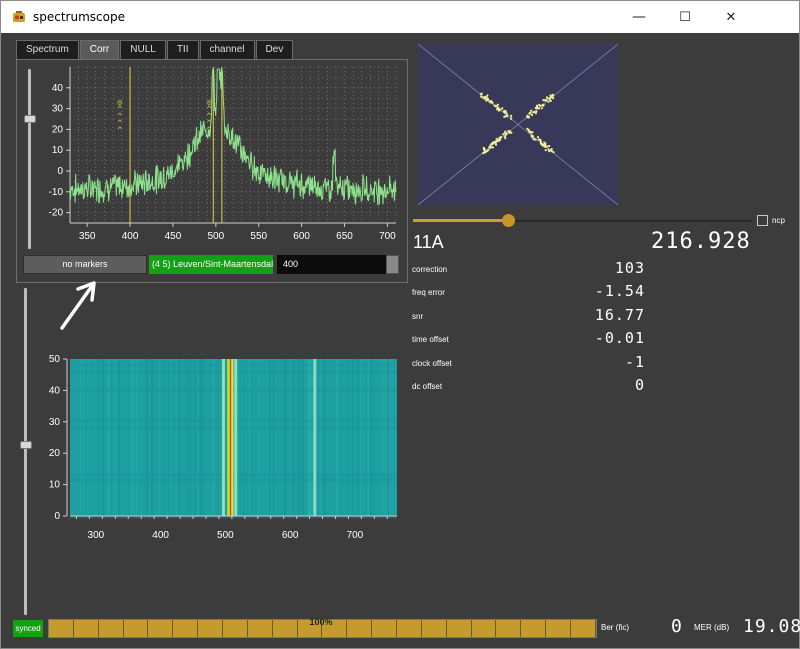  Describe the element at coordinates (58, 129) in the screenshot. I see `spectrum-y-tick-label: 20` at that location.